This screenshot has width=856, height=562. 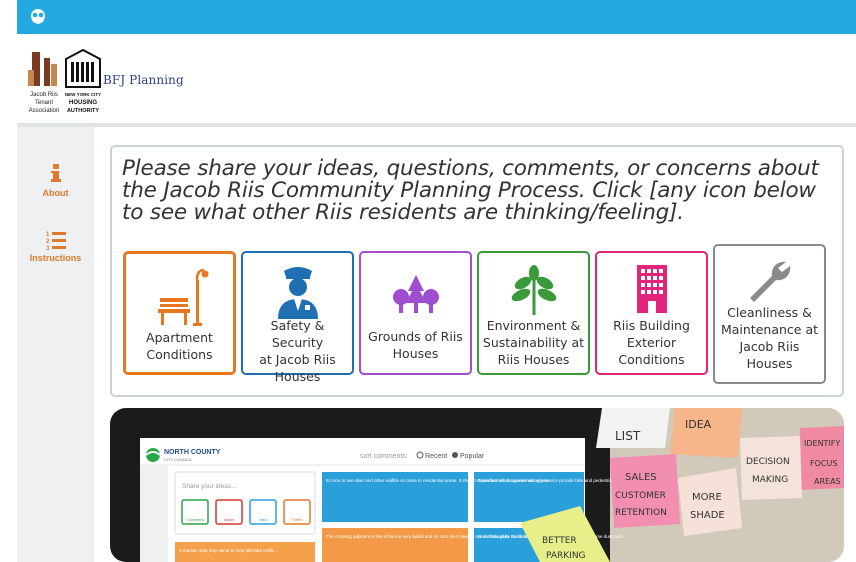 What do you see at coordinates (83, 103) in the screenshot?
I see `svg-text: HOUSING` at bounding box center [83, 103].